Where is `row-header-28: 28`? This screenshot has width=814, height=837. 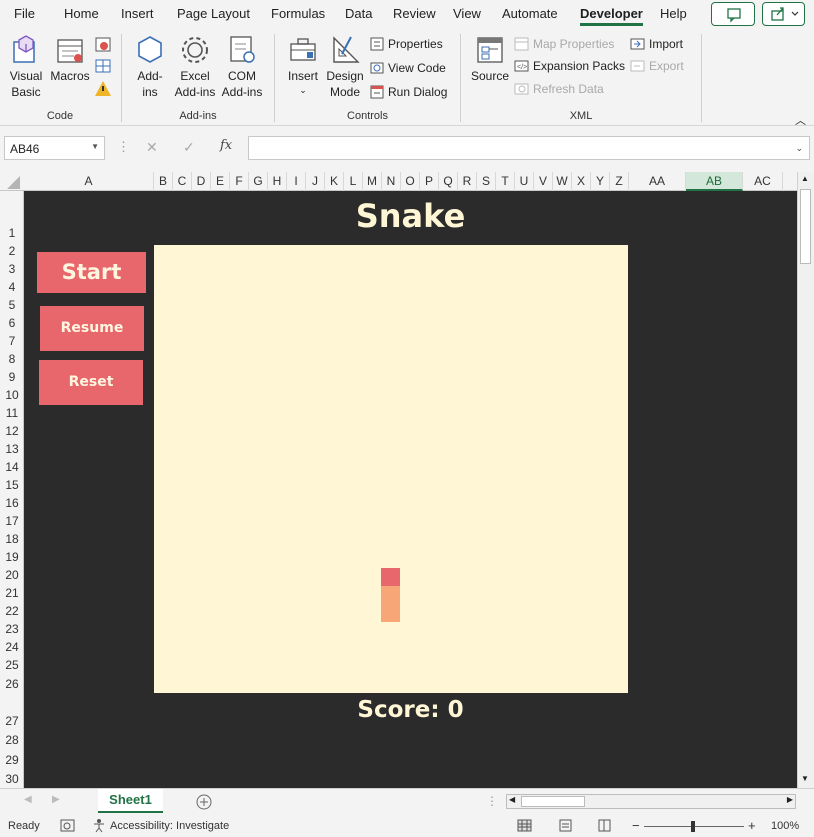 row-header-28: 28 is located at coordinates (12, 740).